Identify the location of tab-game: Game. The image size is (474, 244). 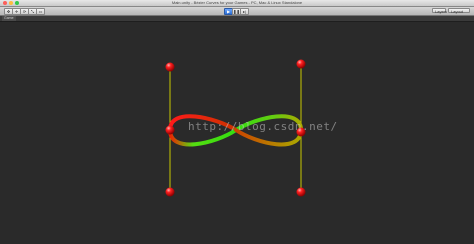
(9, 18).